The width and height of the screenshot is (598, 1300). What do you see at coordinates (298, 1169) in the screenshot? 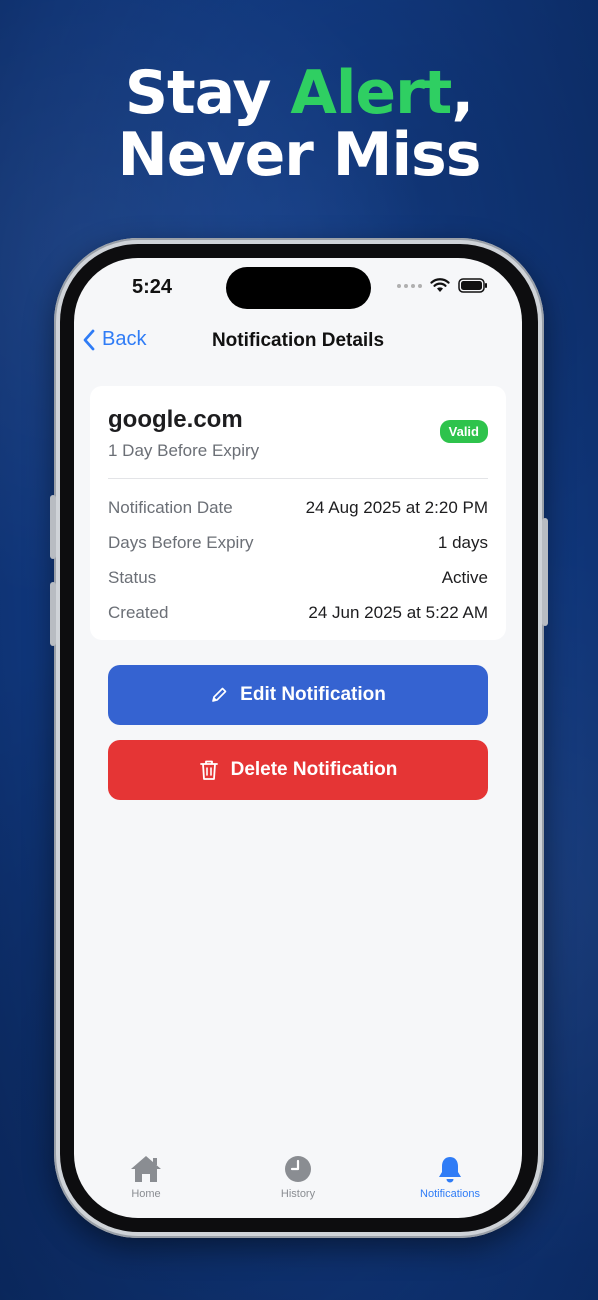
I see `clock-icon` at bounding box center [298, 1169].